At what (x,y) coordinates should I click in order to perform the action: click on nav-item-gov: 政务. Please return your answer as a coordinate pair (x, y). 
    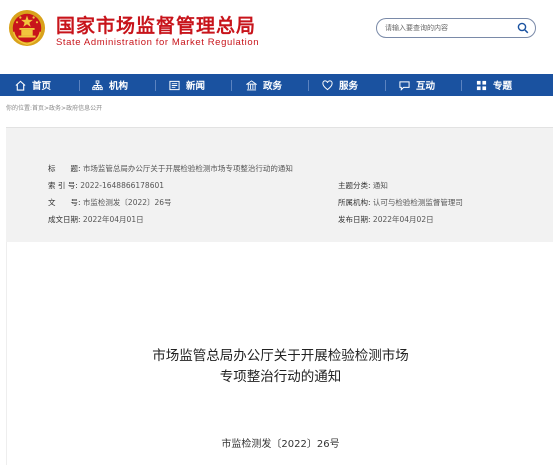
    Looking at the image, I should click on (264, 85).